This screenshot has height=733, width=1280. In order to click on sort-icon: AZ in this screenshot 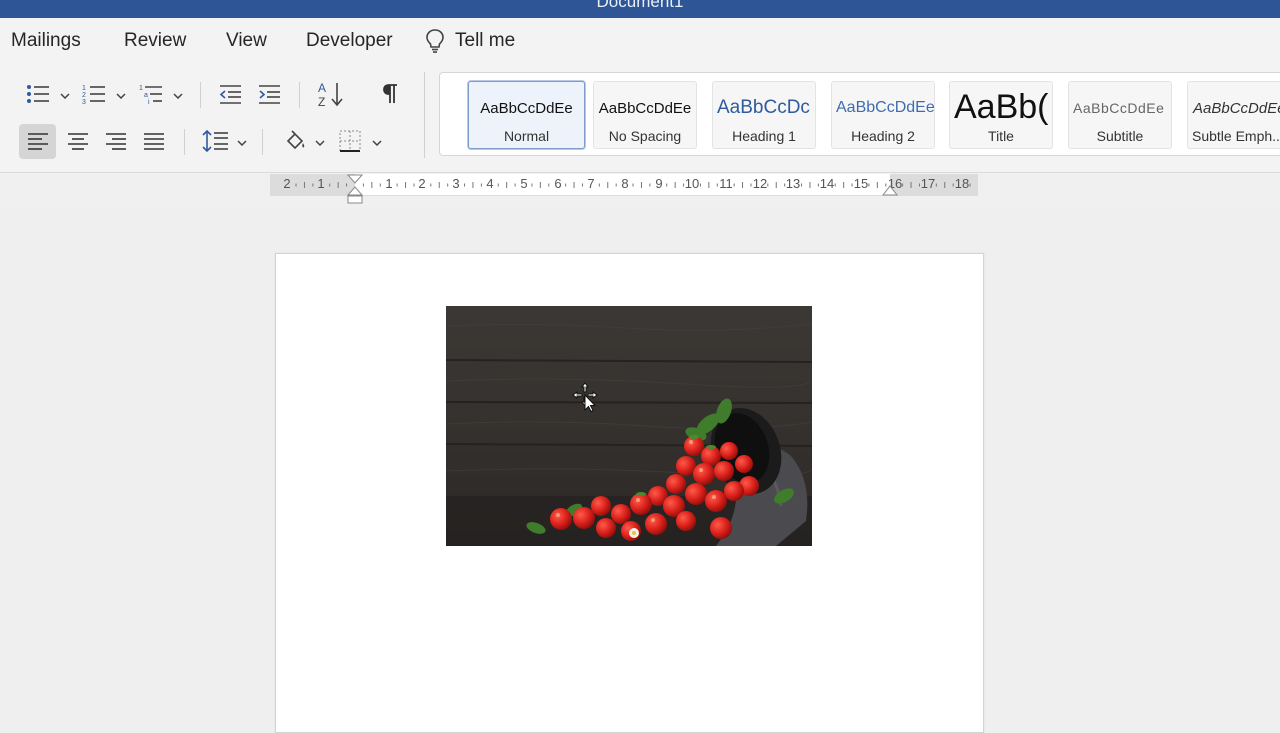, I will do `click(330, 94)`.